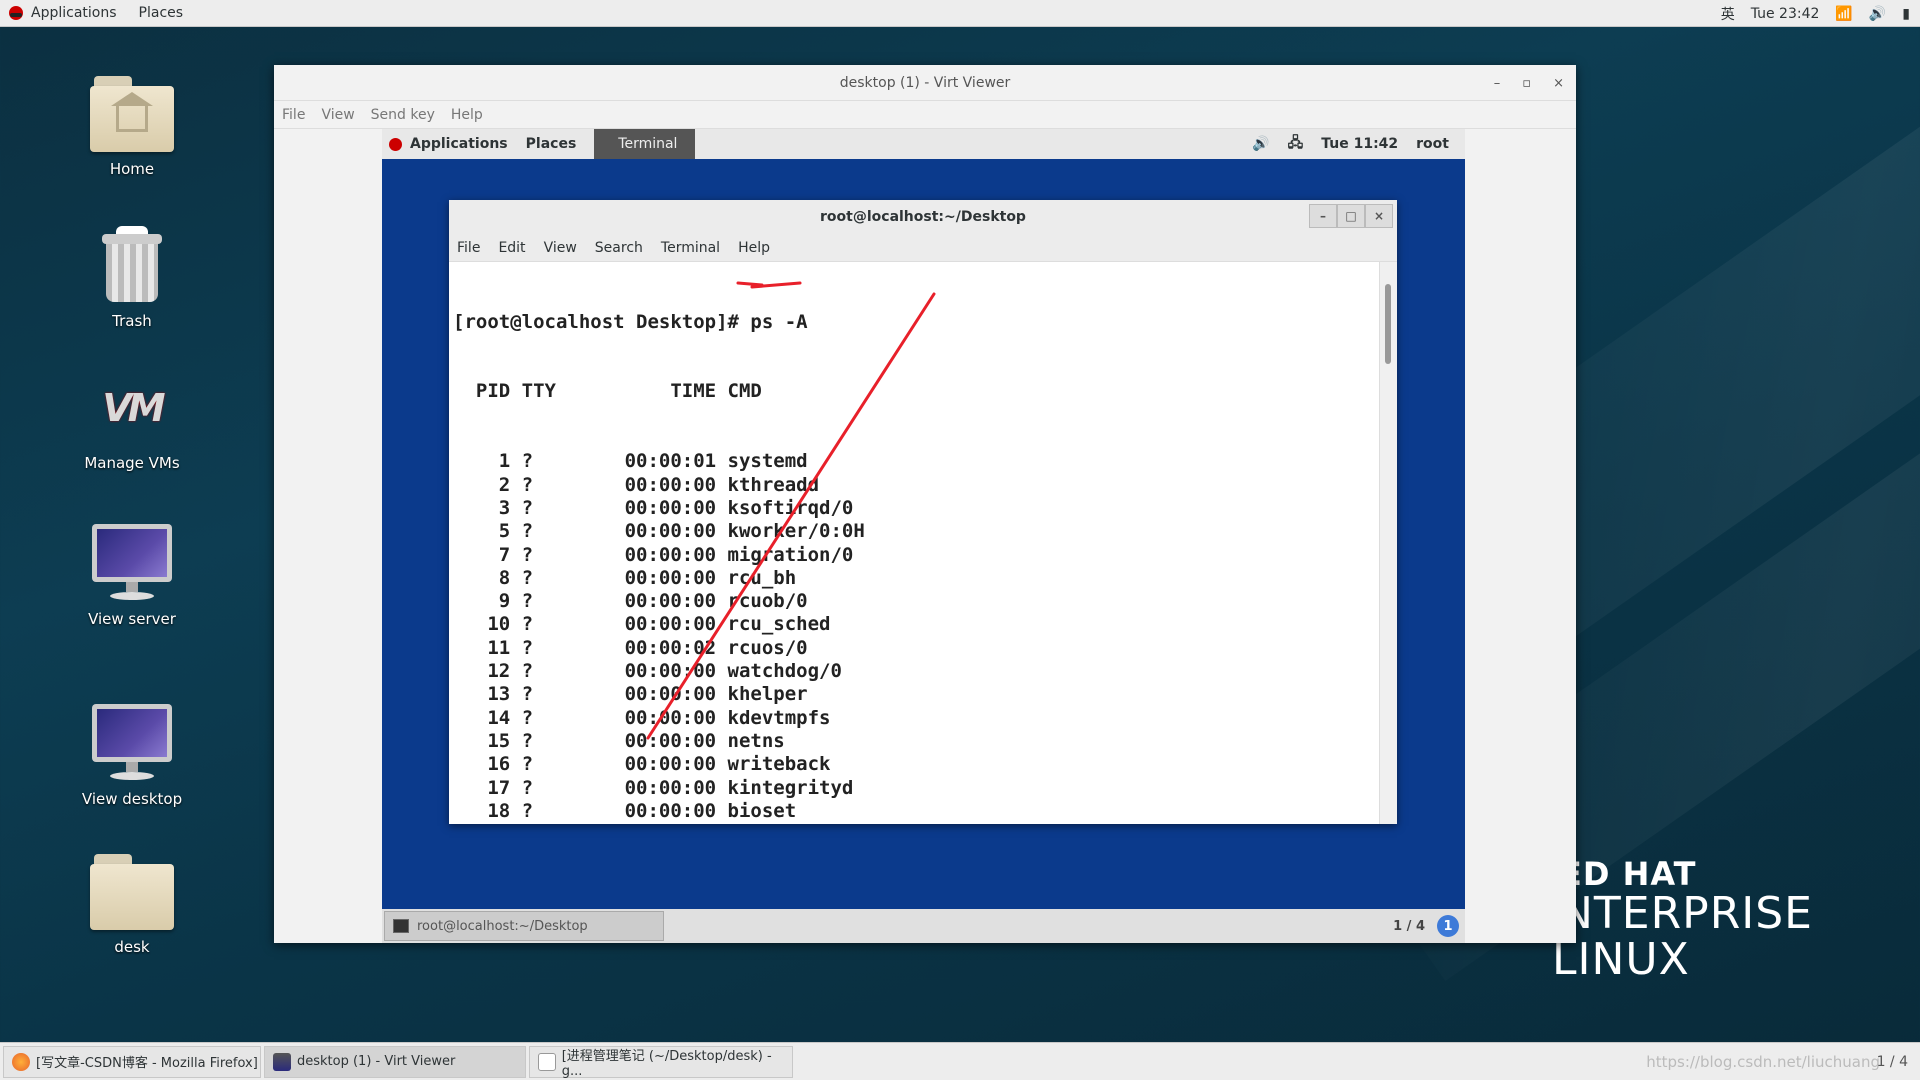 Image resolution: width=1920 pixels, height=1080 pixels. What do you see at coordinates (1359, 144) in the screenshot?
I see `guest-clock: Tue 11:42` at bounding box center [1359, 144].